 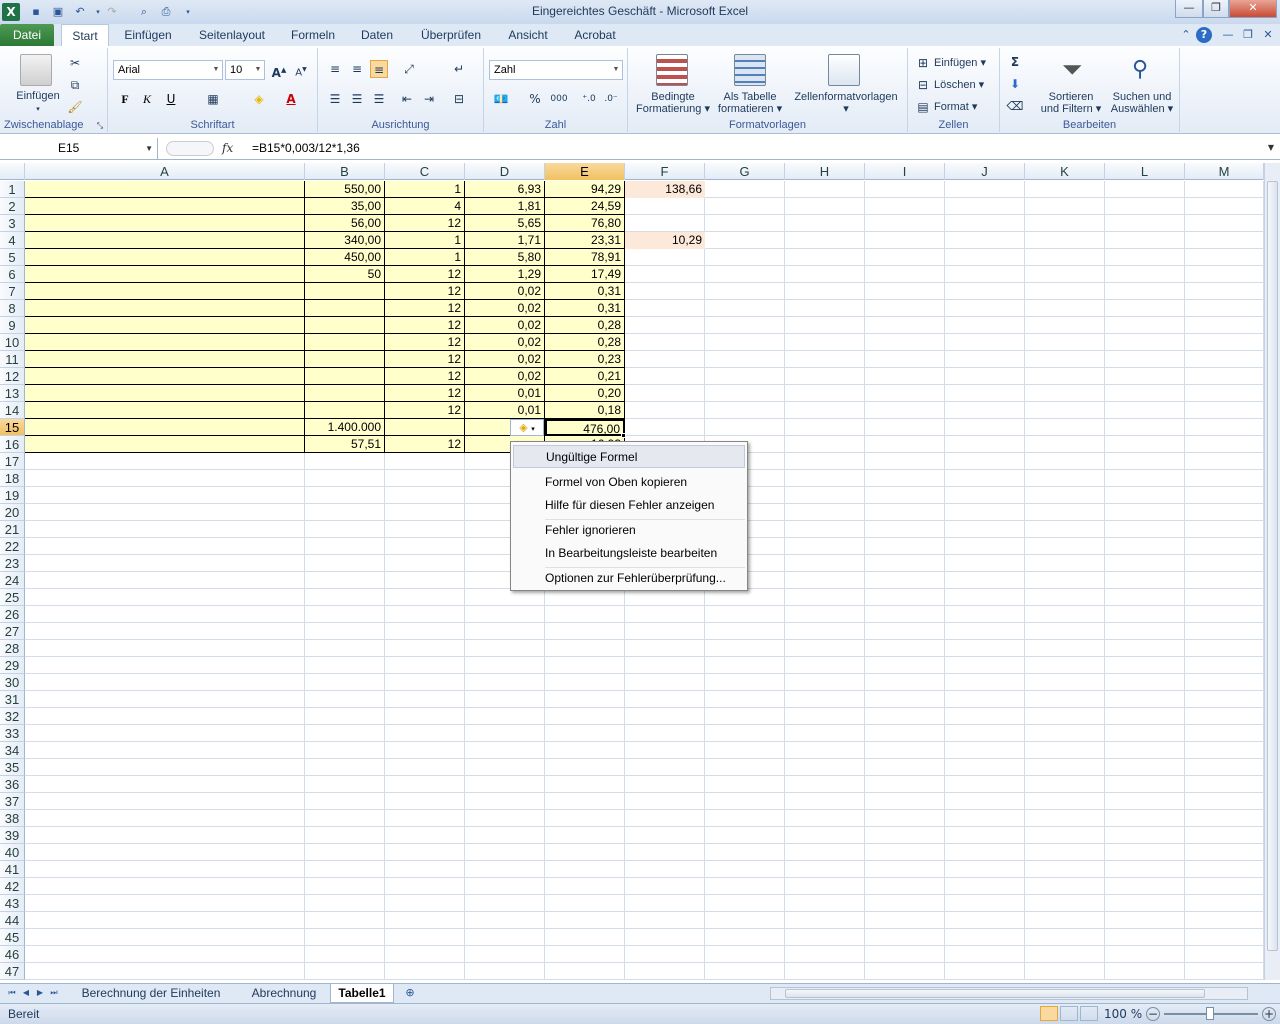 I want to click on font-name-select: Arial ▼, so click(x=168, y=70).